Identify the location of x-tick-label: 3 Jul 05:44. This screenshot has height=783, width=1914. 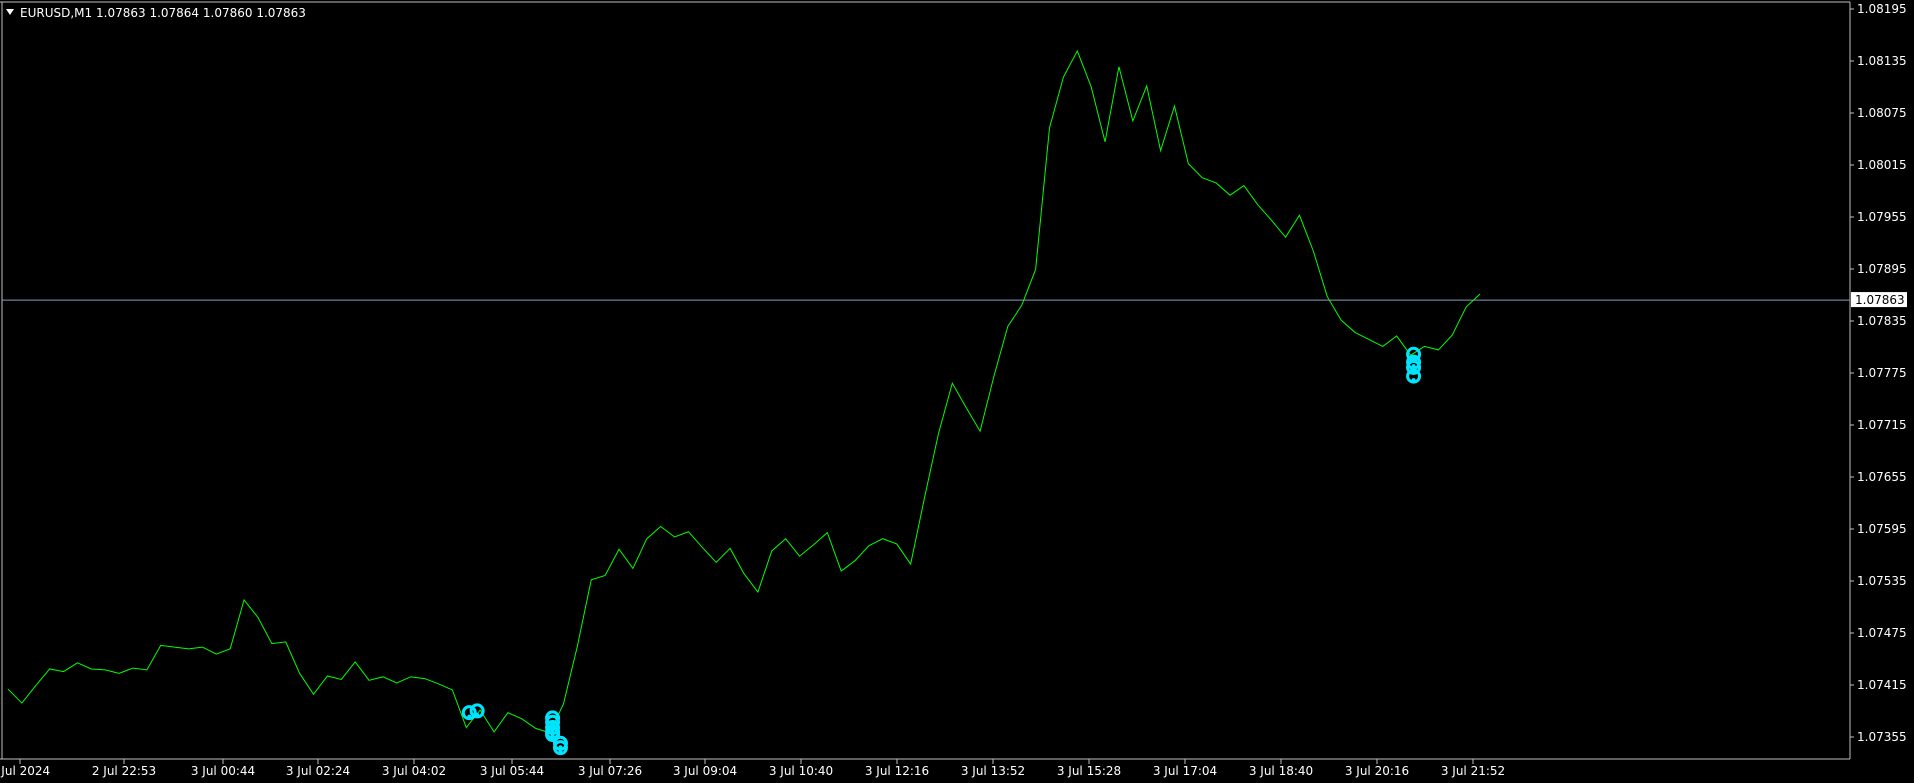
(512, 771).